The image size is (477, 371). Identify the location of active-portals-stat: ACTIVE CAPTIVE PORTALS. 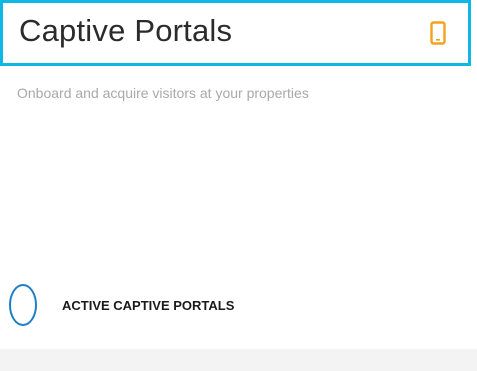
(121, 305).